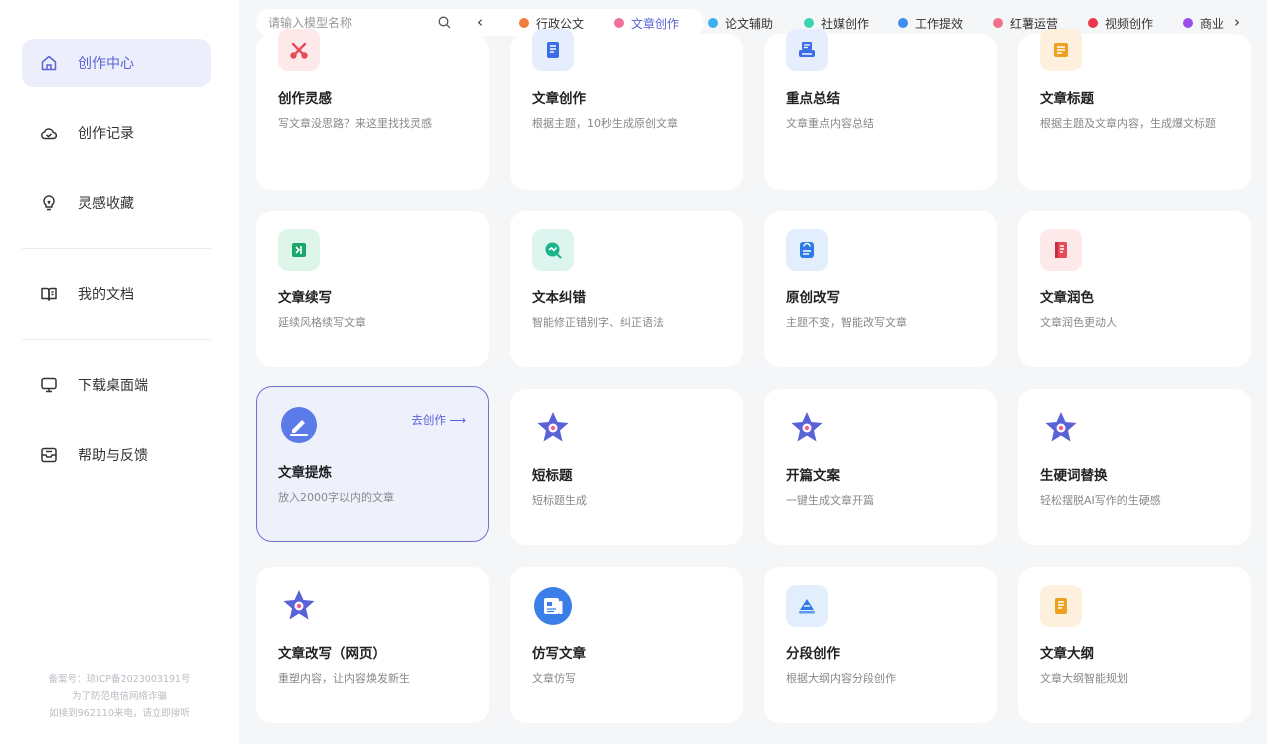 The height and width of the screenshot is (744, 1267). Describe the element at coordinates (559, 654) in the screenshot. I see `card-title: 仿写文章` at that location.